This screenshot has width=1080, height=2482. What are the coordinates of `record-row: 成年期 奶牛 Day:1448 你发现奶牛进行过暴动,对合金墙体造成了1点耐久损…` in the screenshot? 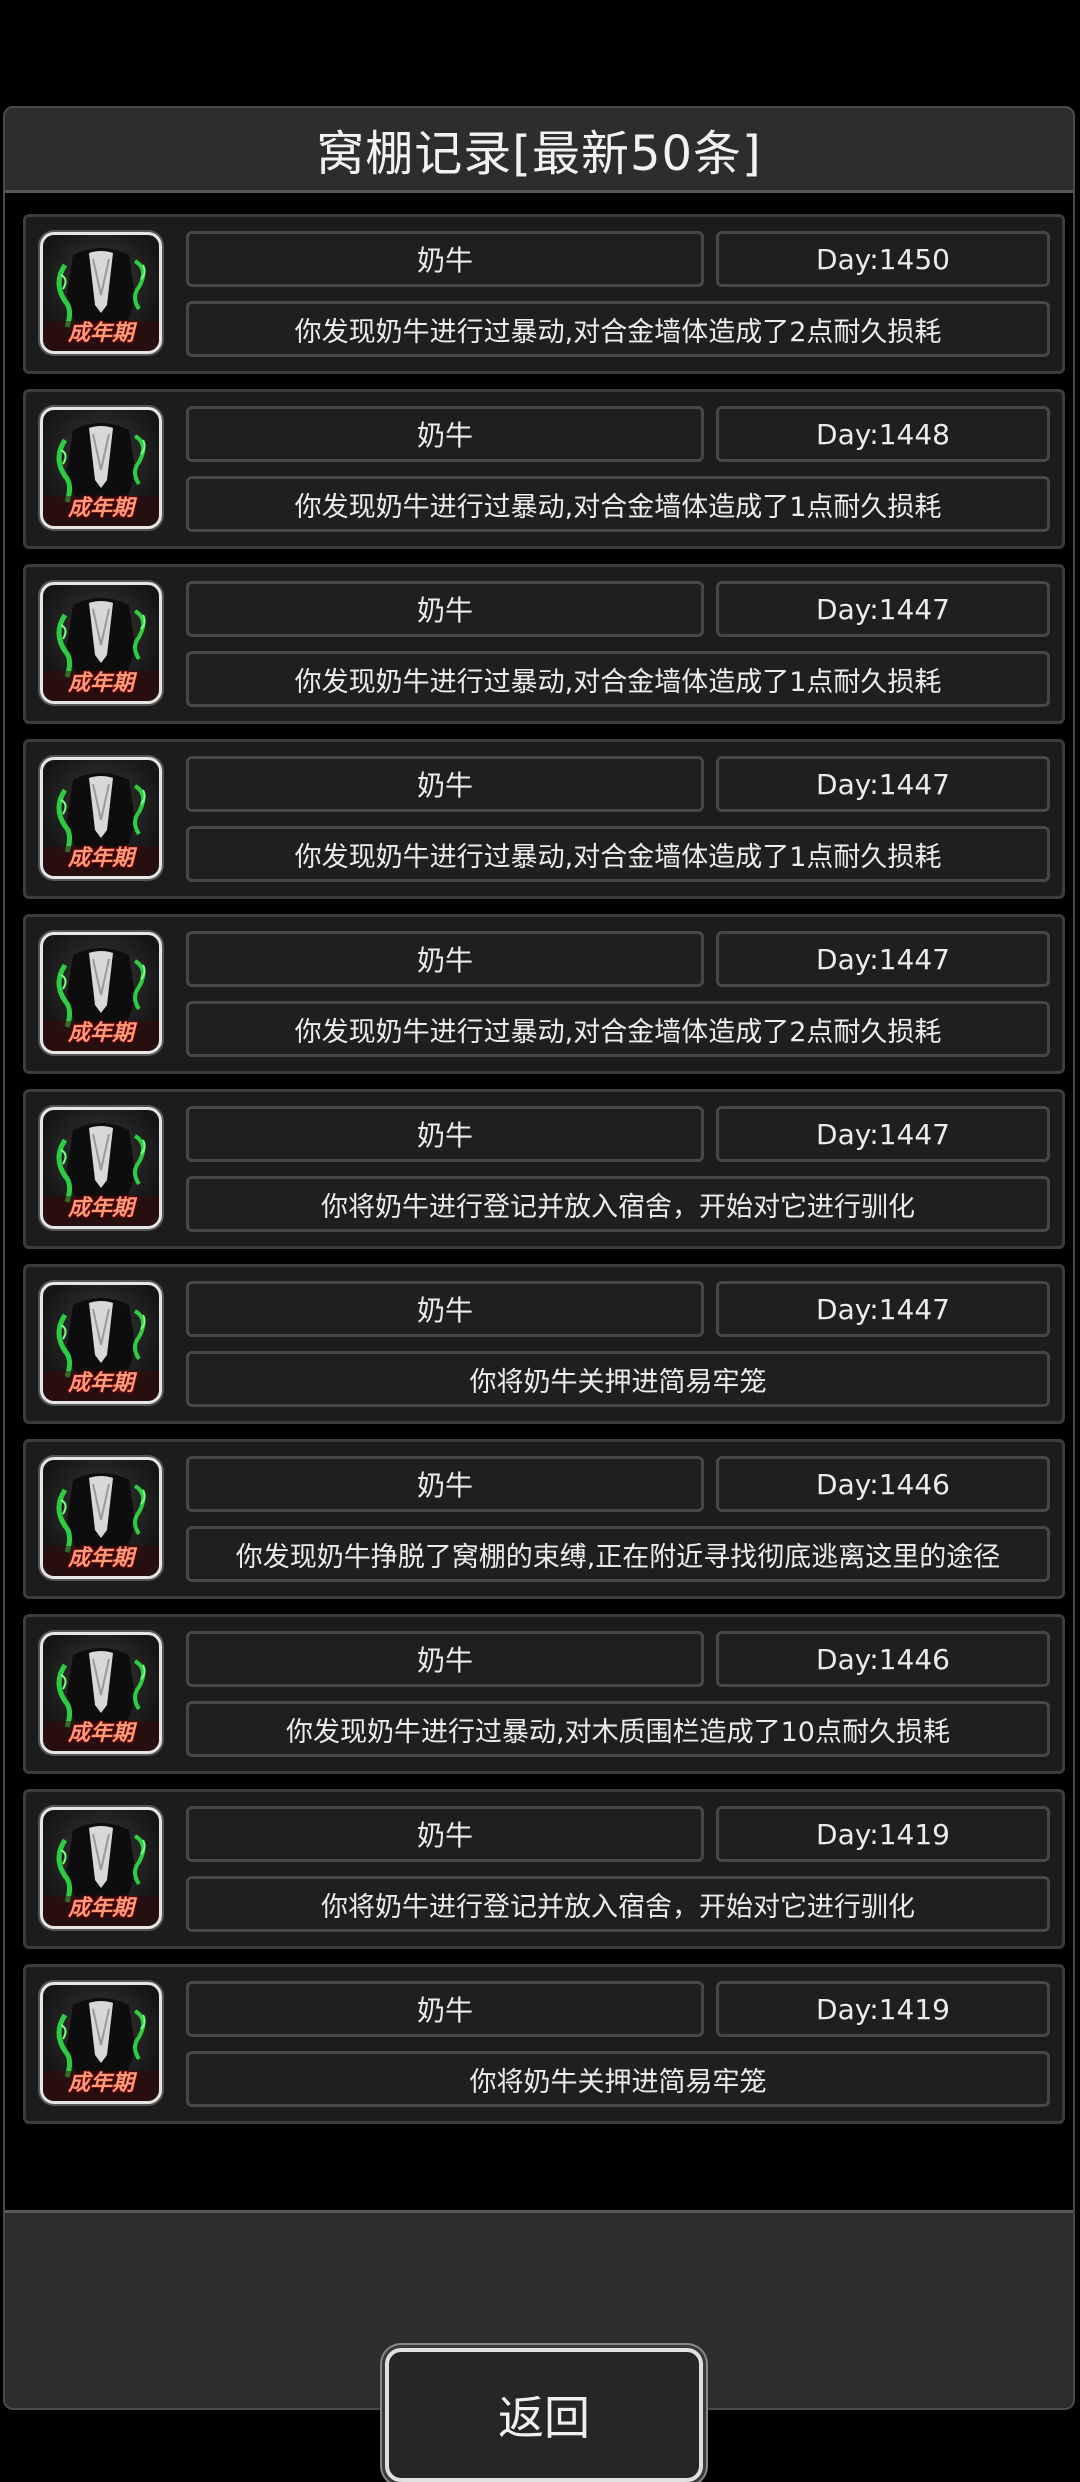 It's located at (544, 469).